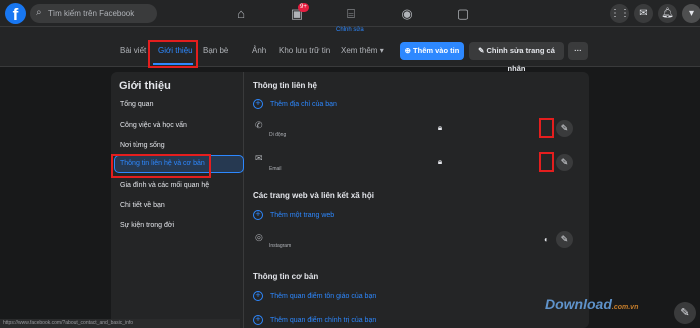  I want to click on tab-more: Xem thêm ▾, so click(362, 50).